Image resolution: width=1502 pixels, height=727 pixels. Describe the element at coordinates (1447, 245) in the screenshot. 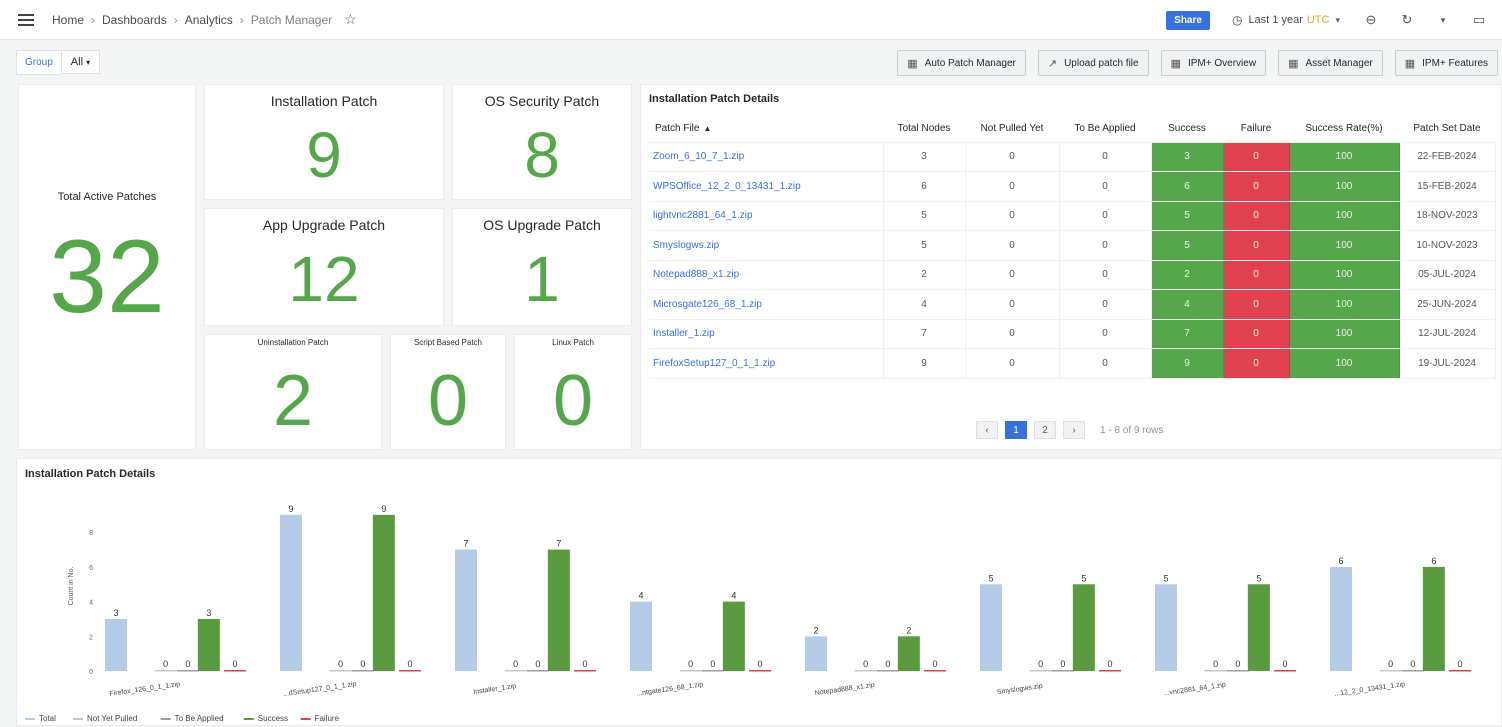

I see `cell-patch-set-date: 10-NOV-2023` at that location.